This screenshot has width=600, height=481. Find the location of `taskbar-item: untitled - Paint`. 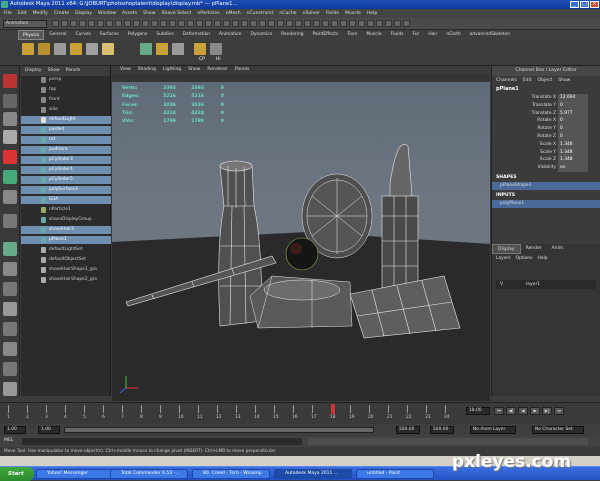

taskbar-item: untitled - Paint is located at coordinates (395, 474).